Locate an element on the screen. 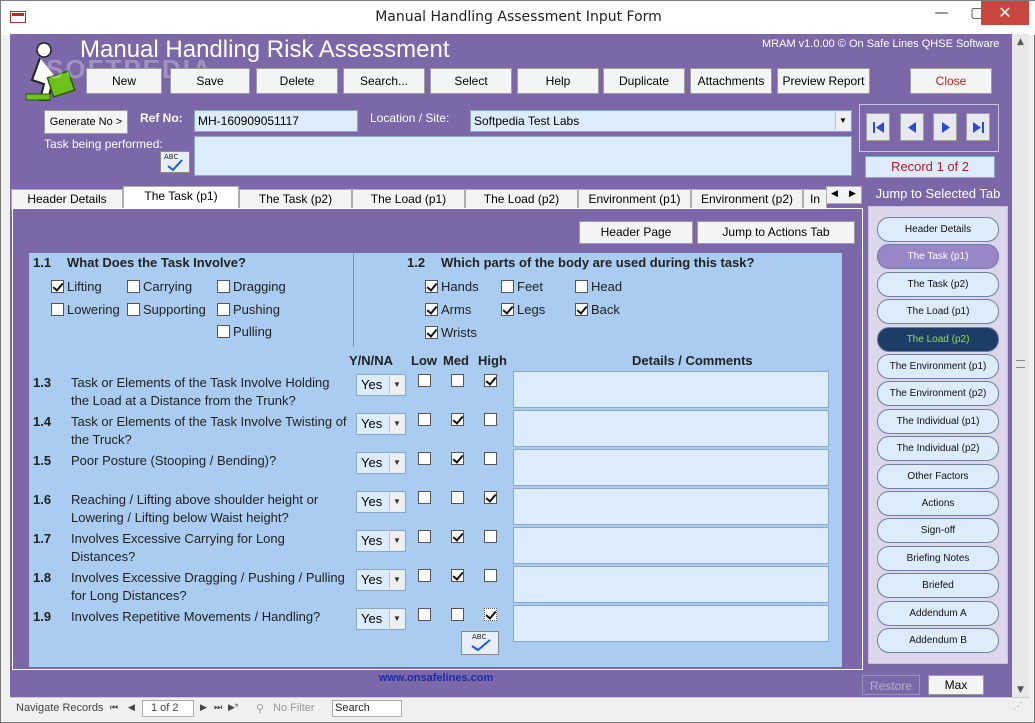 The height and width of the screenshot is (723, 1035). new-button: New is located at coordinates (124, 81).